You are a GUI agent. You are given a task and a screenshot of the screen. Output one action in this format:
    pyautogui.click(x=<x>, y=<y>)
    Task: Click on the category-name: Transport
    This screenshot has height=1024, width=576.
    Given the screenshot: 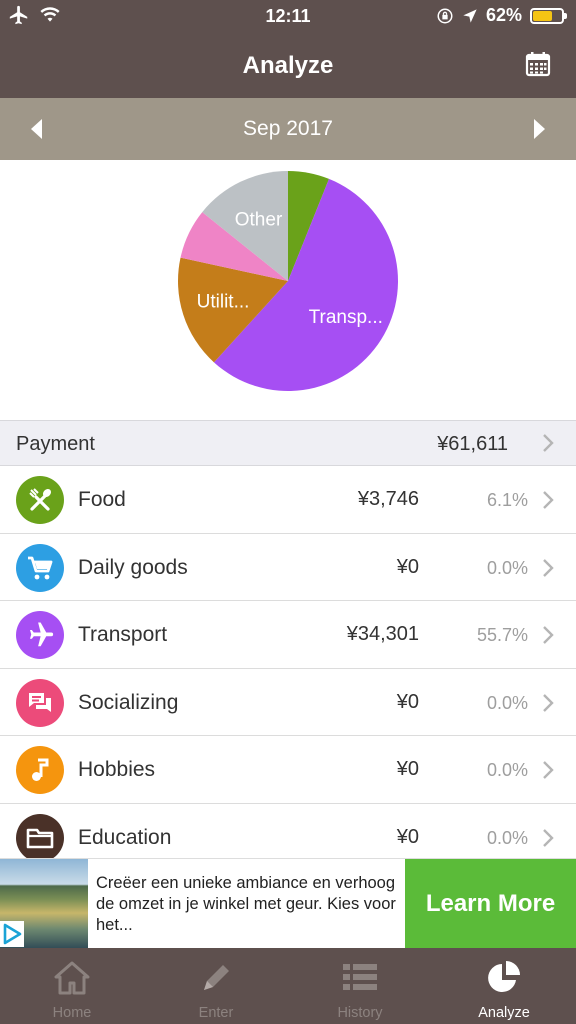 What is the action you would take?
    pyautogui.click(x=123, y=634)
    